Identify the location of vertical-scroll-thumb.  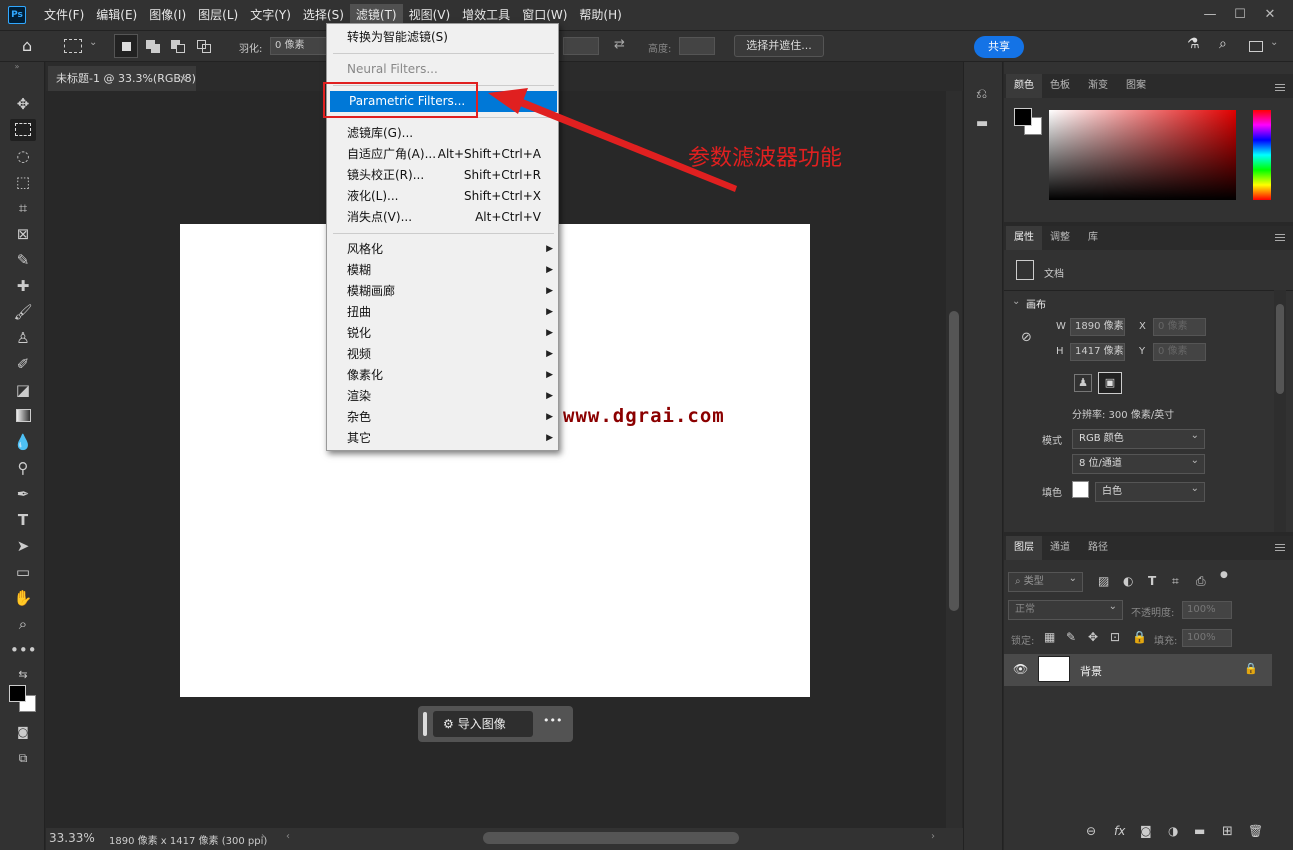
(954, 461).